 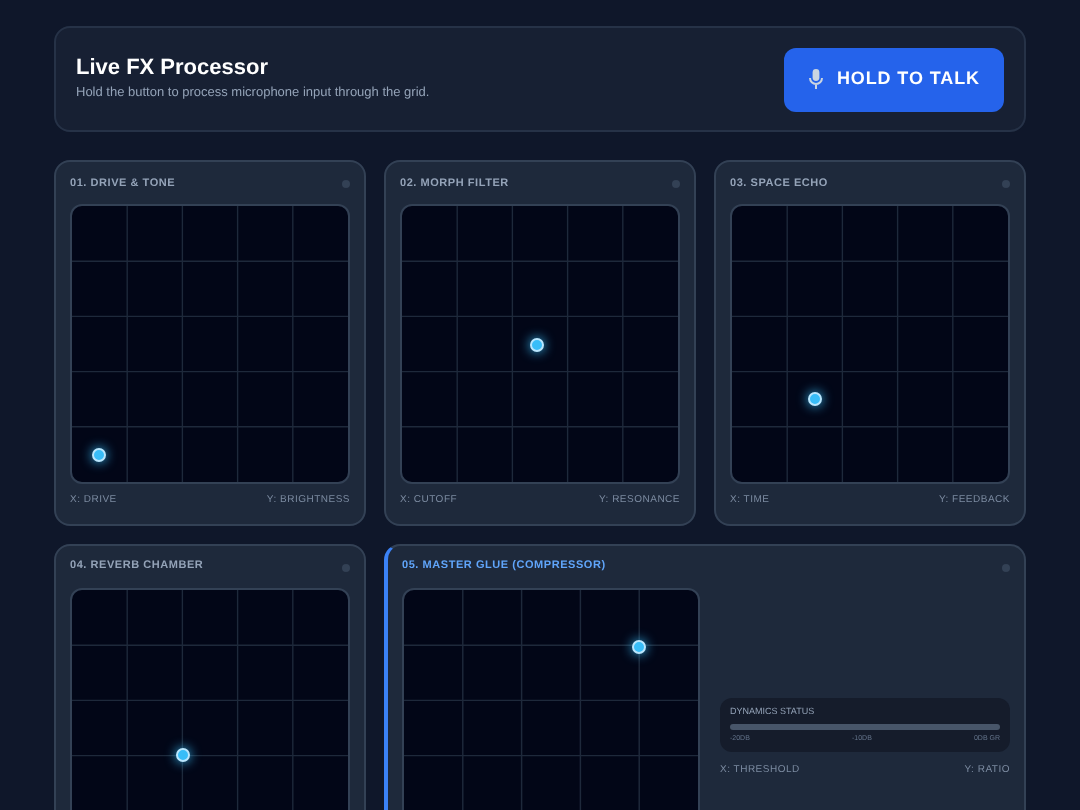 I want to click on app-title: Live FX Processor, so click(x=173, y=69).